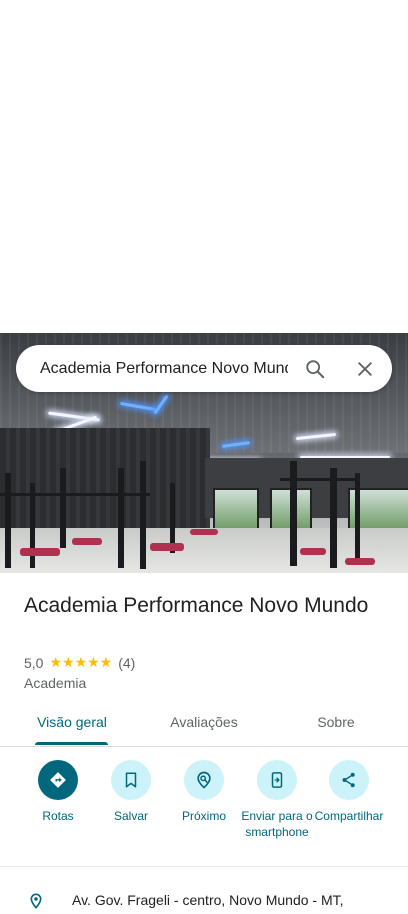 The image size is (408, 914). What do you see at coordinates (164, 369) in the screenshot?
I see `search-input: Academia Performance Novo Mundo` at bounding box center [164, 369].